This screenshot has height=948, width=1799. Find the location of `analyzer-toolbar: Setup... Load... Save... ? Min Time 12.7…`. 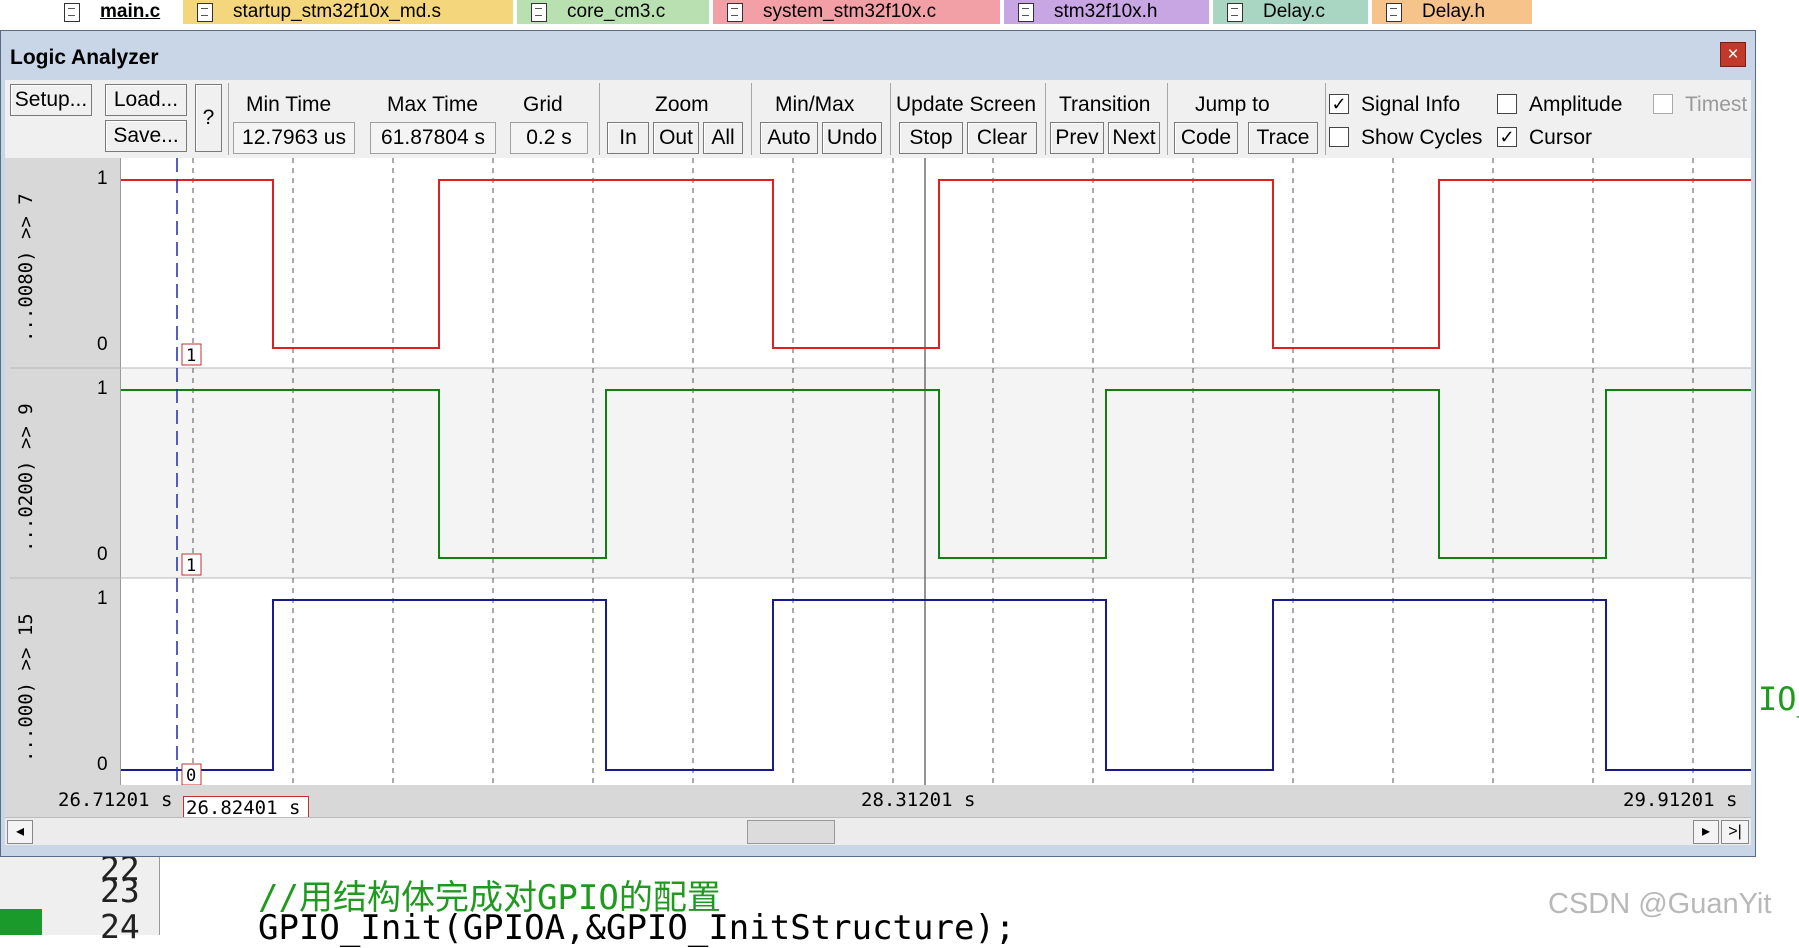

analyzer-toolbar: Setup... Load... Save... ? Min Time 12.7… is located at coordinates (878, 119).